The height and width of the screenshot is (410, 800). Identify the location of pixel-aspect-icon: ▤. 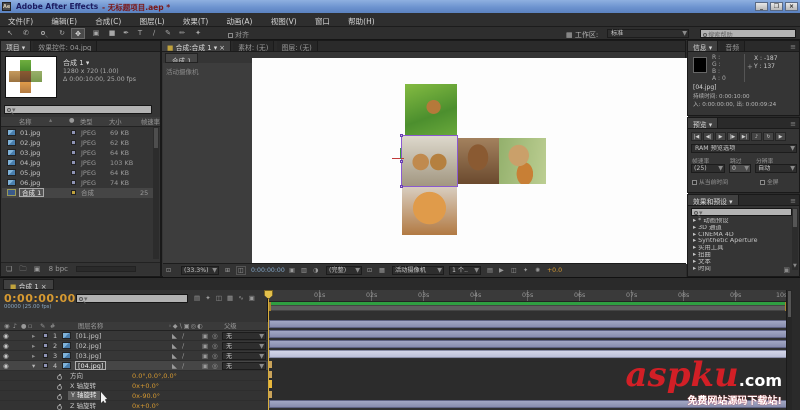
(490, 270).